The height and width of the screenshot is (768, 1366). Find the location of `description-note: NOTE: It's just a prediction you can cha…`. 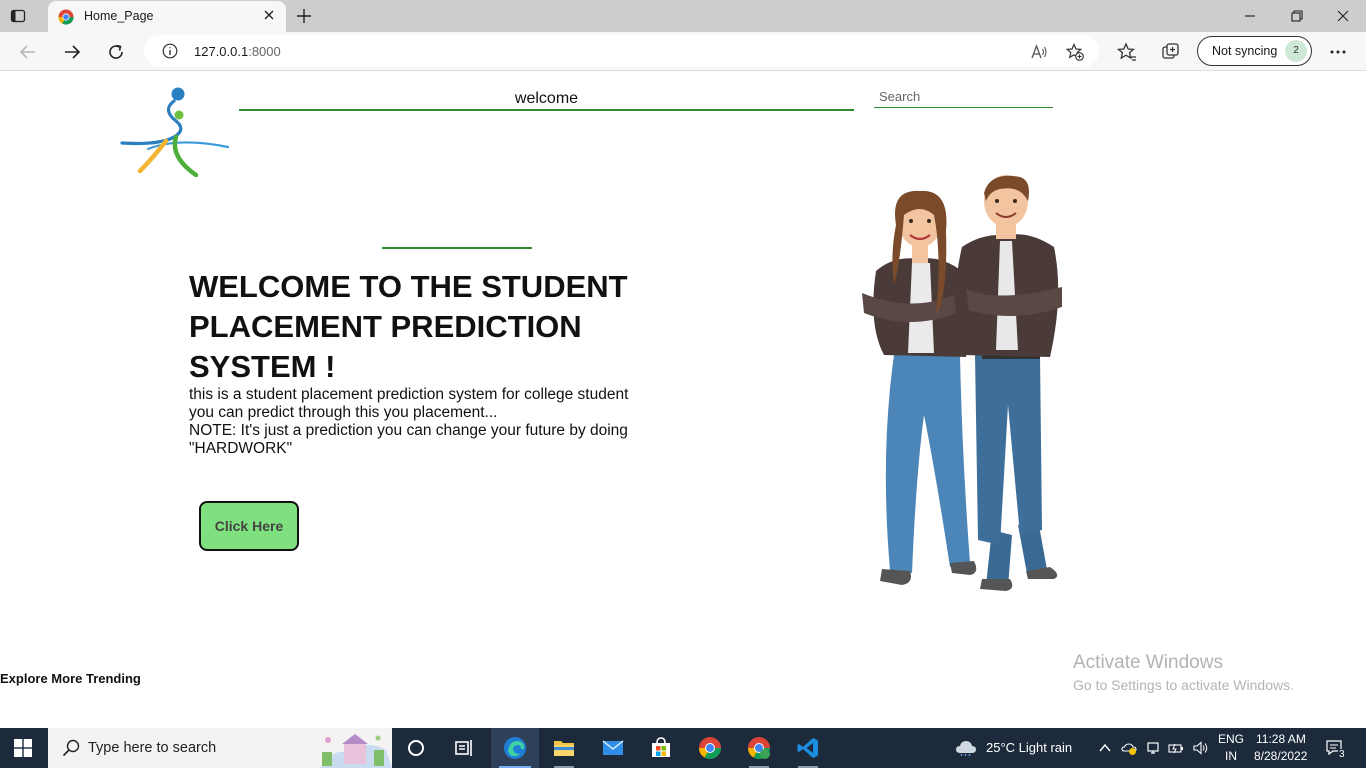

description-note: NOTE: It's just a prediction you can cha… is located at coordinates (408, 439).